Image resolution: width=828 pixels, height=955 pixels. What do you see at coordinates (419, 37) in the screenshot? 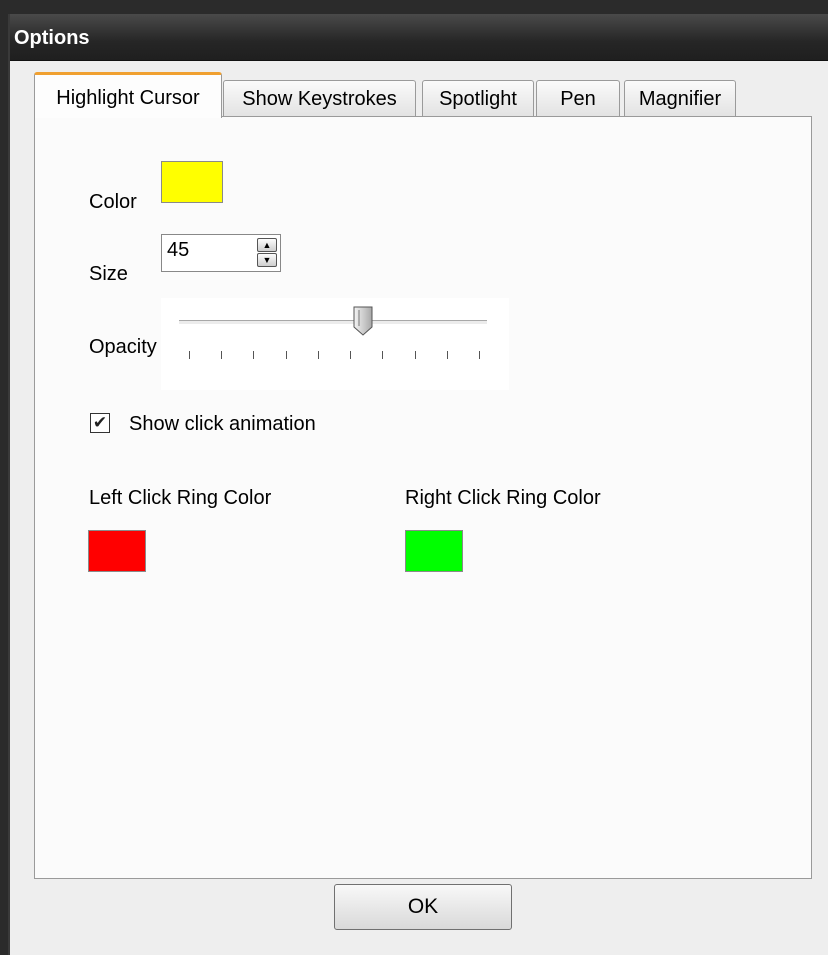
I see `title-bar: Options` at bounding box center [419, 37].